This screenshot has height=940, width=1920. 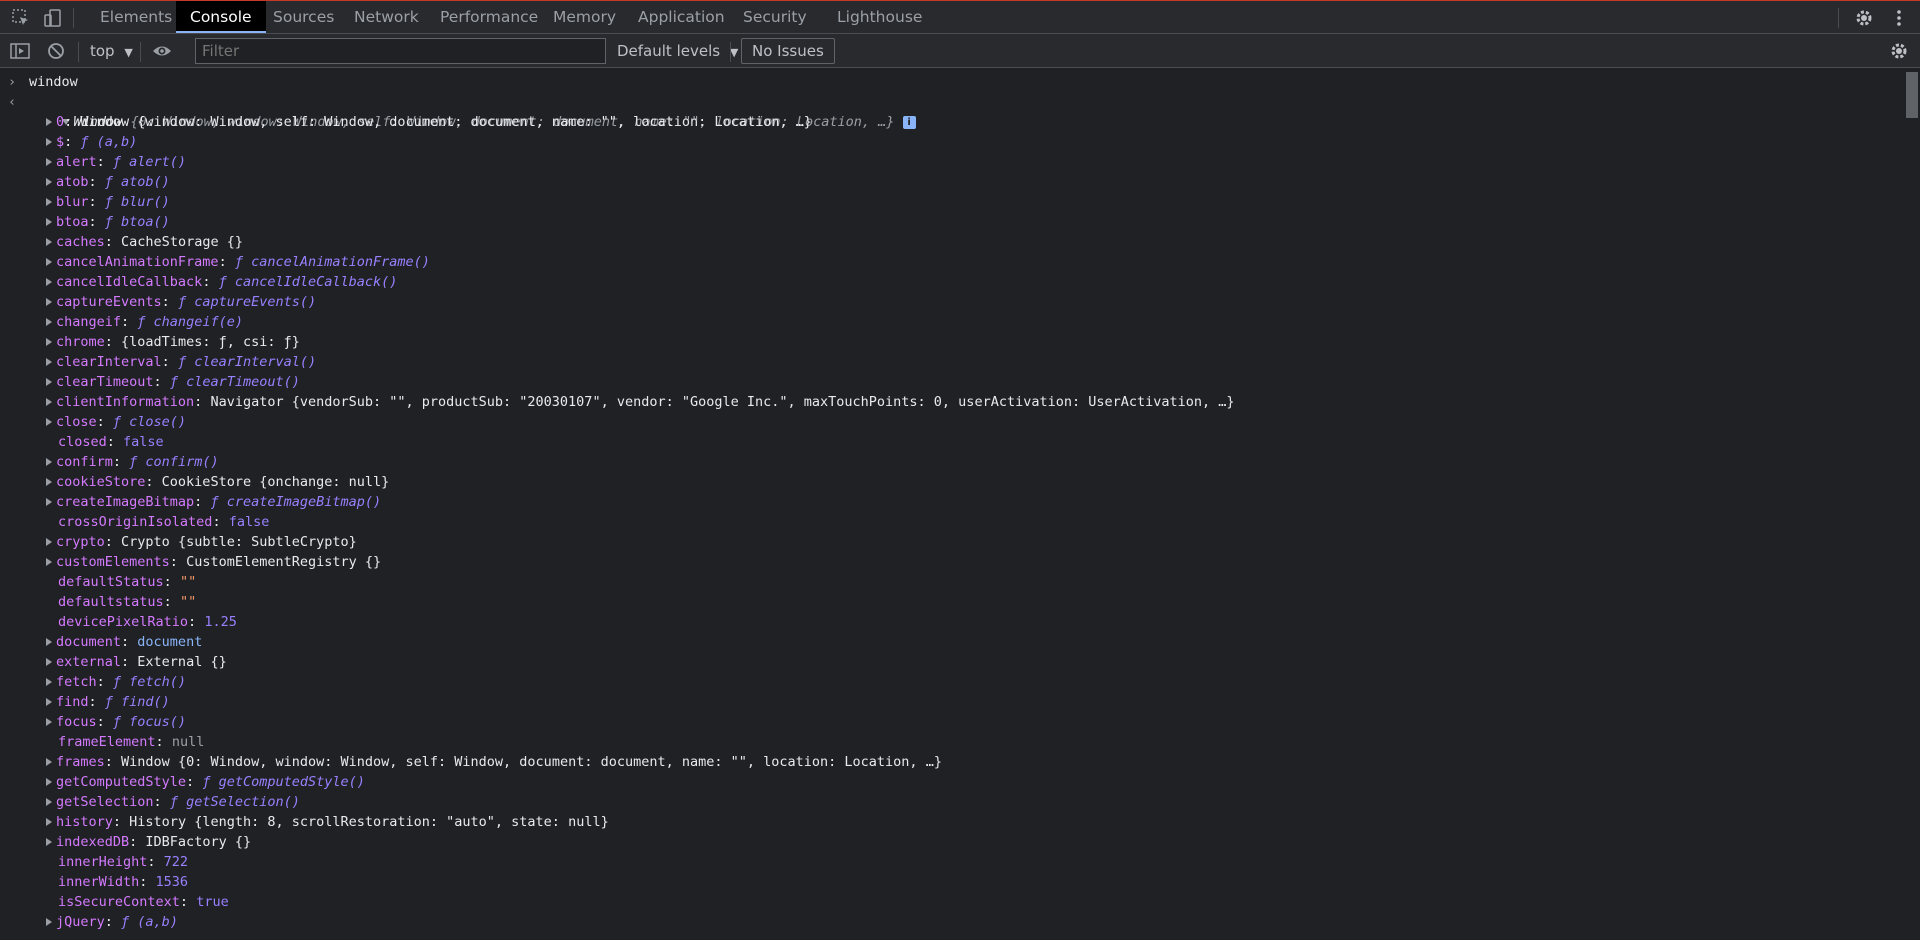 I want to click on property-row: chrome: {loadTimes: ƒ, csi: ƒ}, so click(x=173, y=342).